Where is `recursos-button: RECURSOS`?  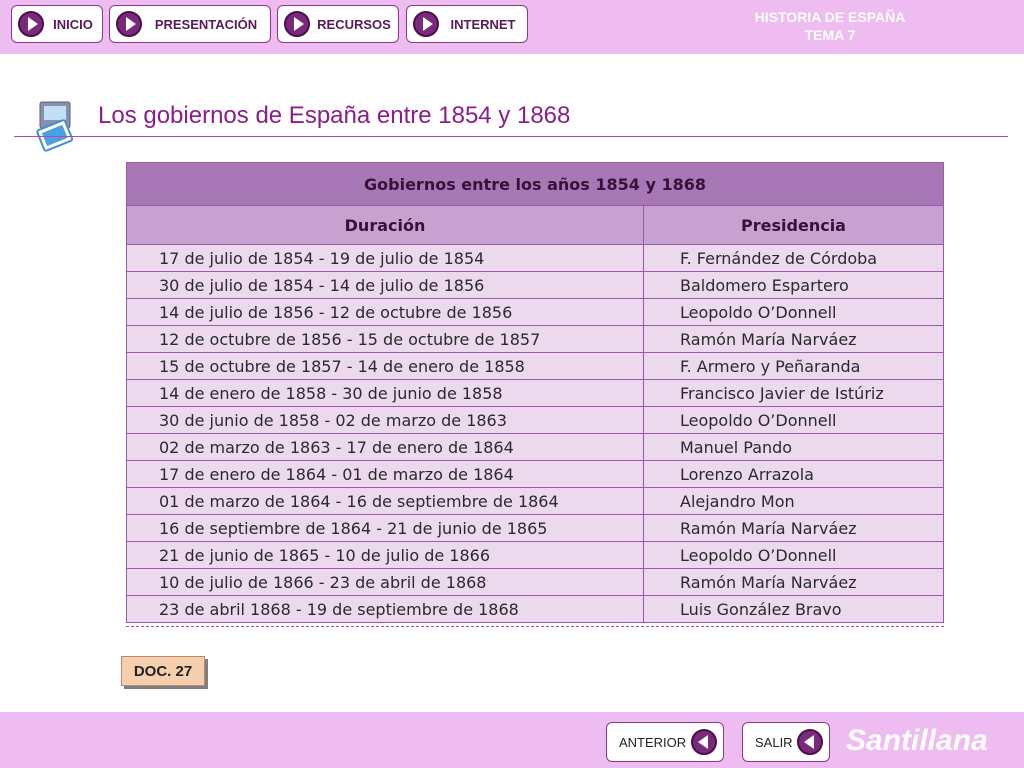 recursos-button: RECURSOS is located at coordinates (338, 24).